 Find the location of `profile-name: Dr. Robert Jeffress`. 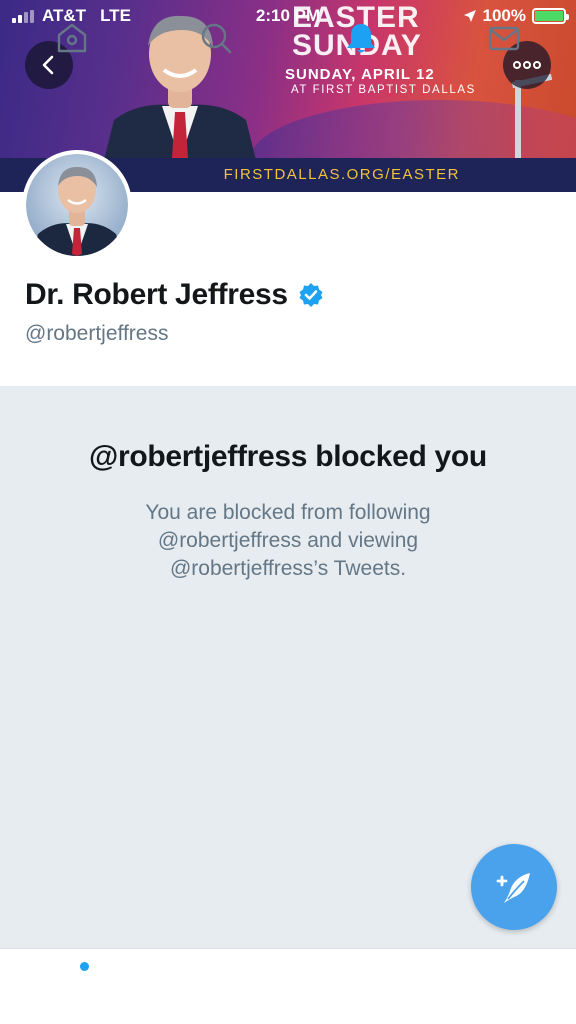

profile-name: Dr. Robert Jeffress is located at coordinates (156, 294).